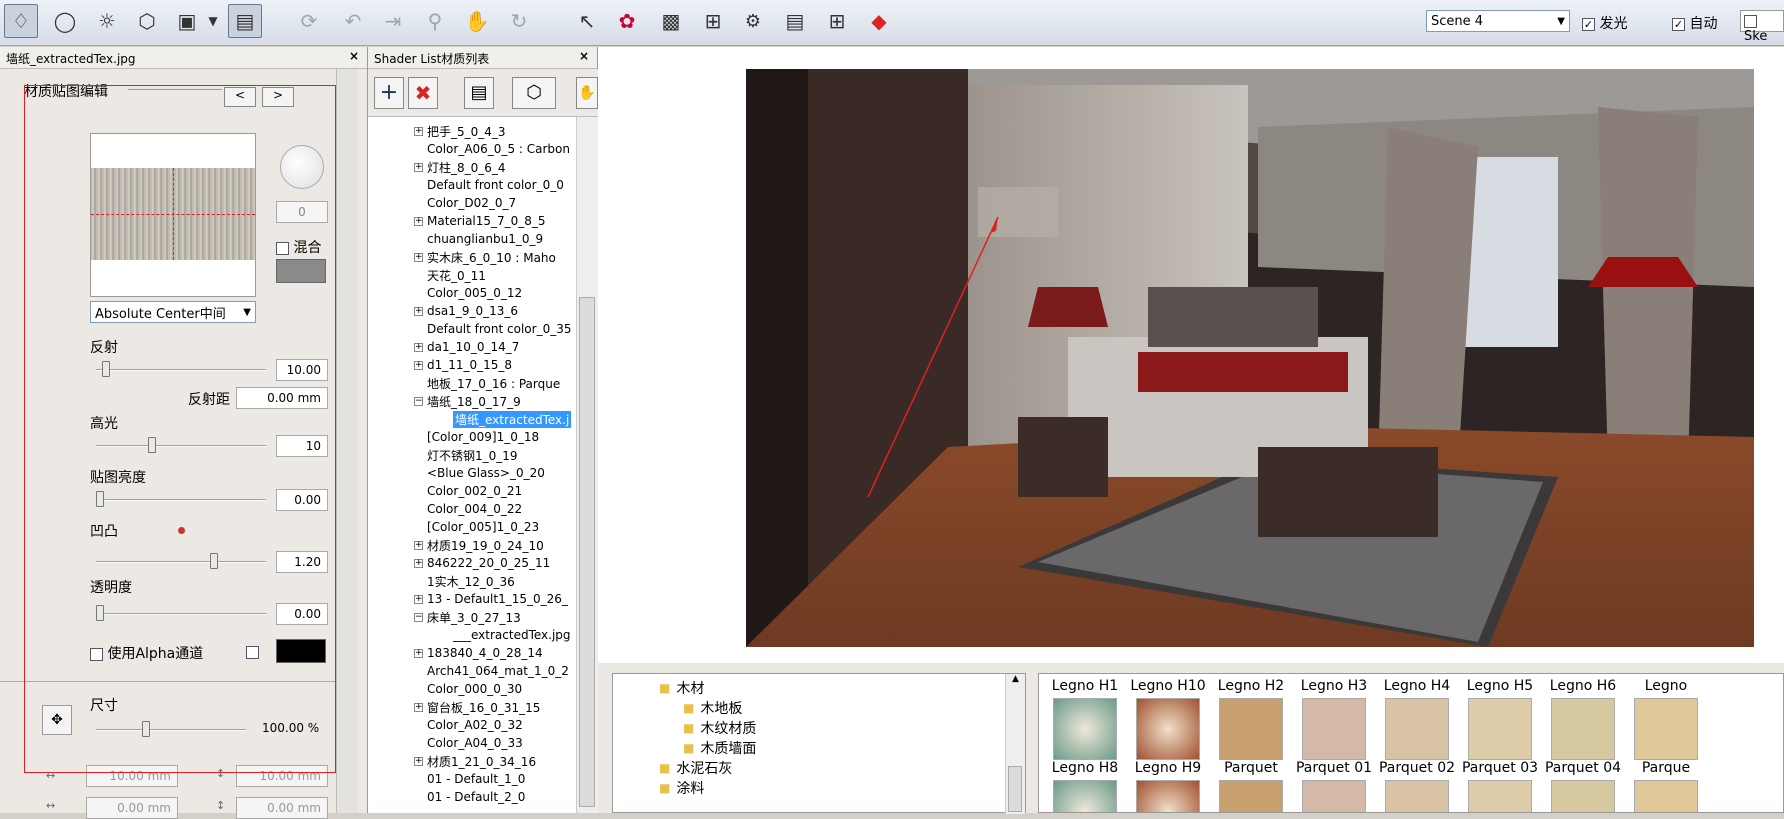 Image resolution: width=1784 pixels, height=819 pixels. What do you see at coordinates (1666, 719) in the screenshot?
I see `material-thumb: Legno` at bounding box center [1666, 719].